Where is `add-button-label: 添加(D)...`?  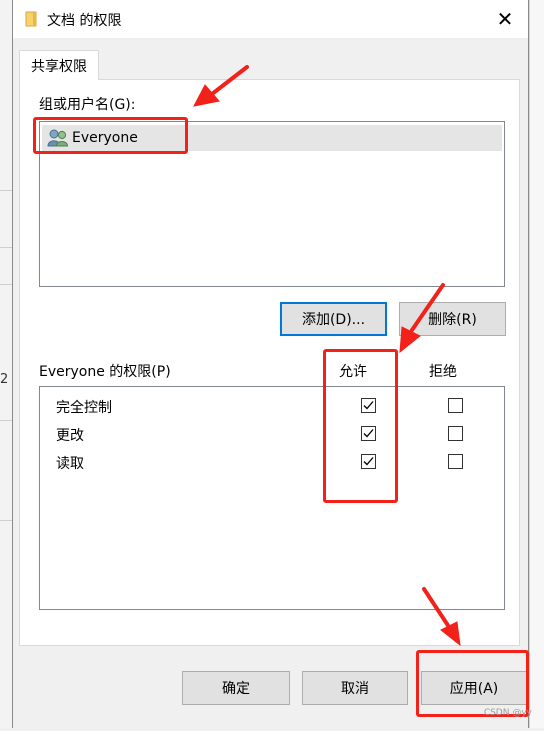 add-button-label: 添加(D)... is located at coordinates (333, 320).